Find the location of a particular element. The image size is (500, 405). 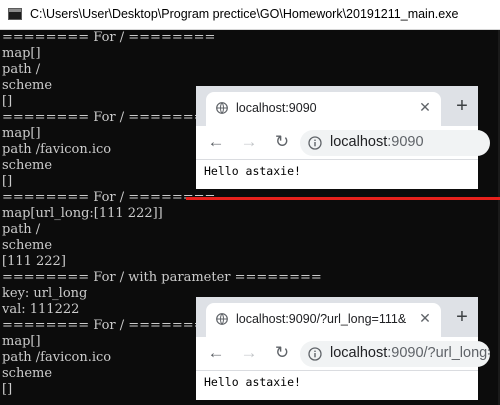

address-url: localhost:9090 is located at coordinates (377, 142).